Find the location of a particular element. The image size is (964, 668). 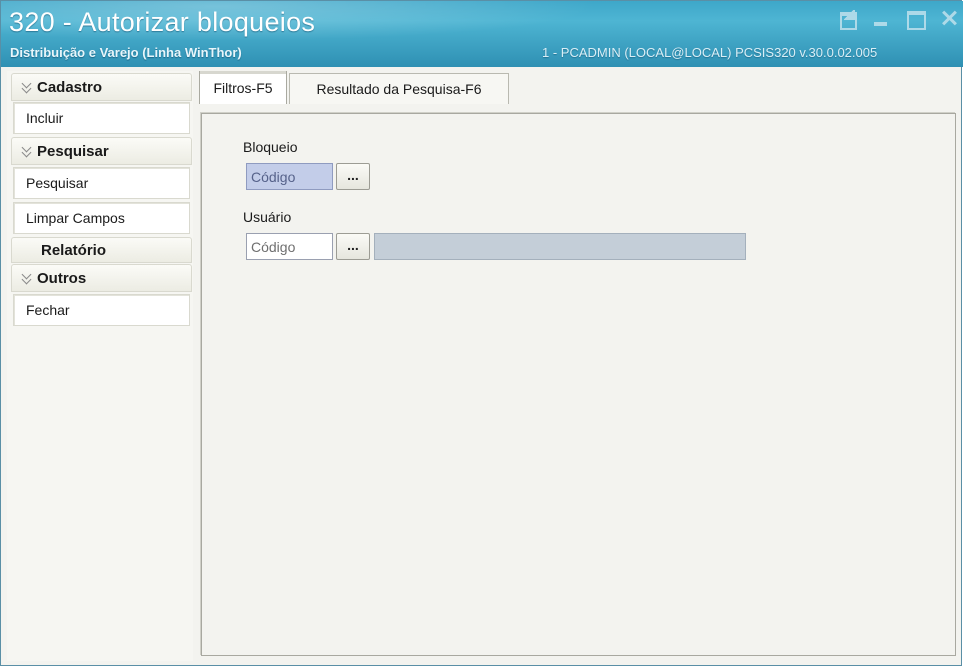

sidebar-item-label: Incluir is located at coordinates (45, 118).